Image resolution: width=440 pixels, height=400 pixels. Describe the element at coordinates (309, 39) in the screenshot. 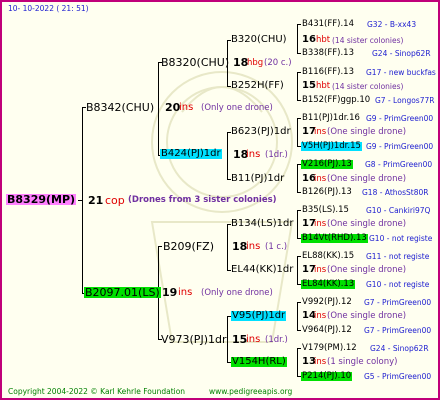

I see `fff-year: 16` at that location.